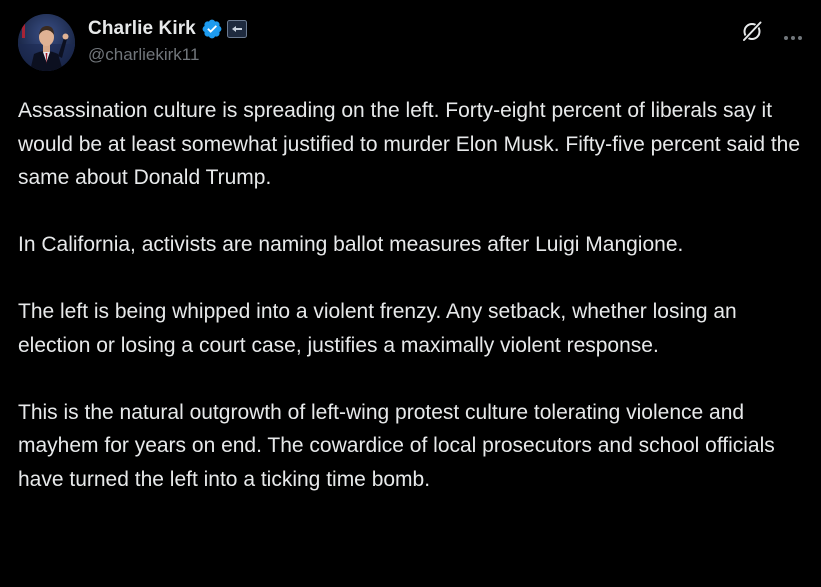 The width and height of the screenshot is (821, 587). What do you see at coordinates (410, 44) in the screenshot?
I see `post-header: Charlie Kirk @charliekirk11` at bounding box center [410, 44].